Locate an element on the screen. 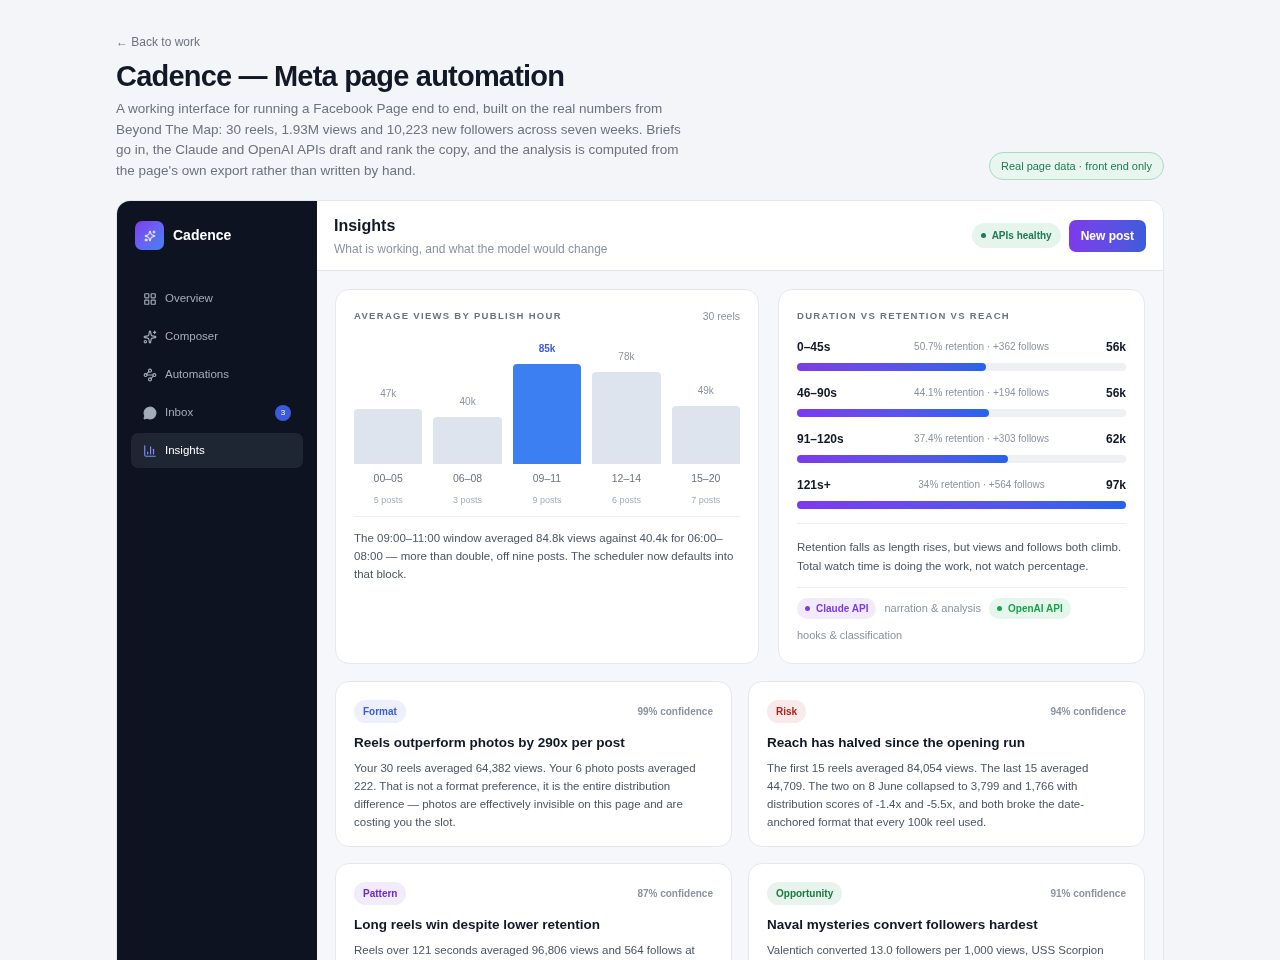 The width and height of the screenshot is (1280, 960). chat-bubble-icon is located at coordinates (150, 412).